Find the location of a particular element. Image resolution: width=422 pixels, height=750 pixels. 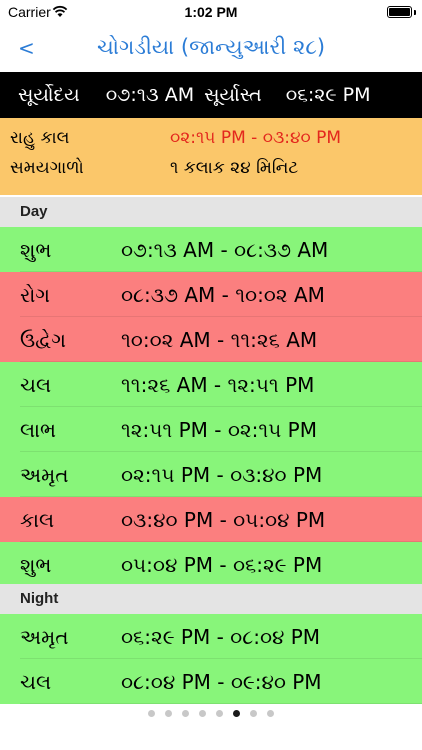

choghadiya-row: અમૃત ૦૬:૨૯ PM - ૦૮:૦૪ PM is located at coordinates (211, 636).